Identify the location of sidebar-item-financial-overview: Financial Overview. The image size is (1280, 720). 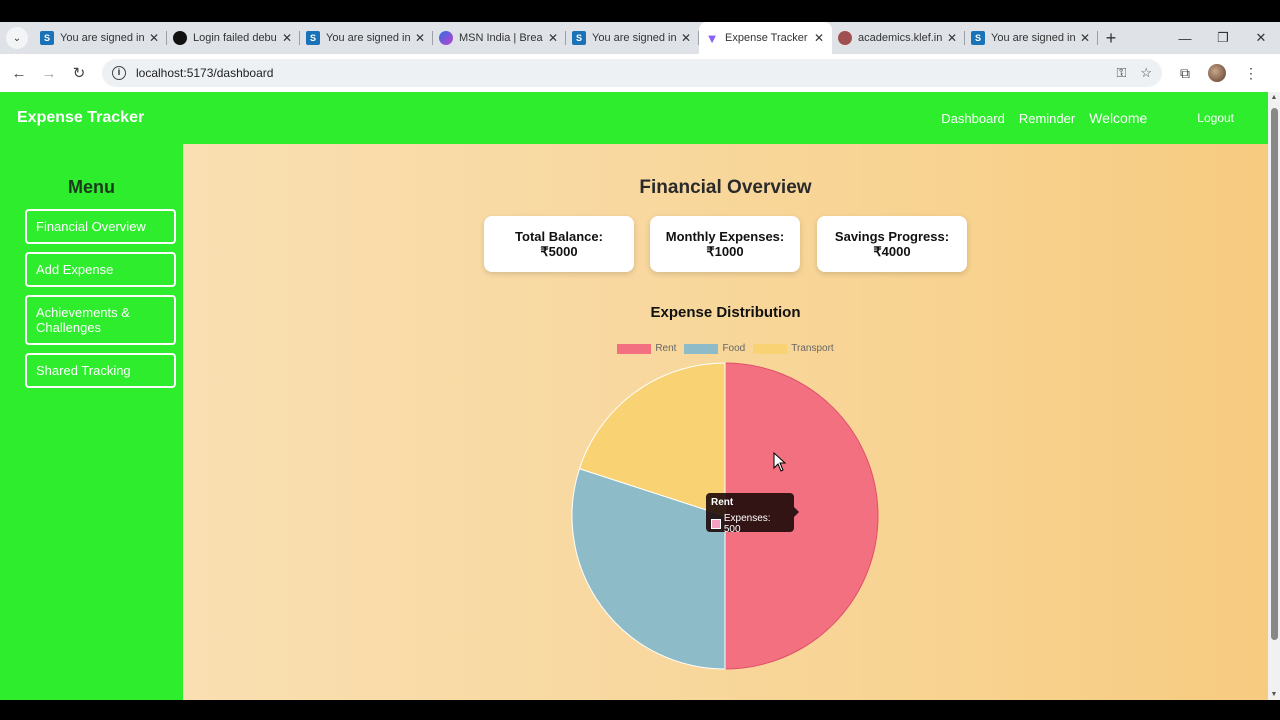
(100, 226).